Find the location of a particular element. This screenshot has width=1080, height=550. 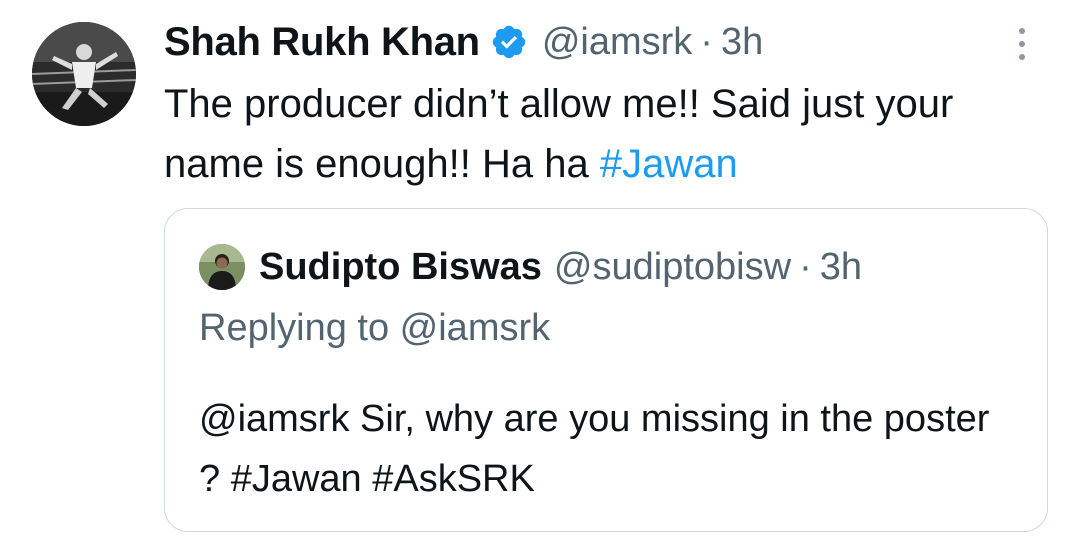

quoted-author-avatar is located at coordinates (222, 267).